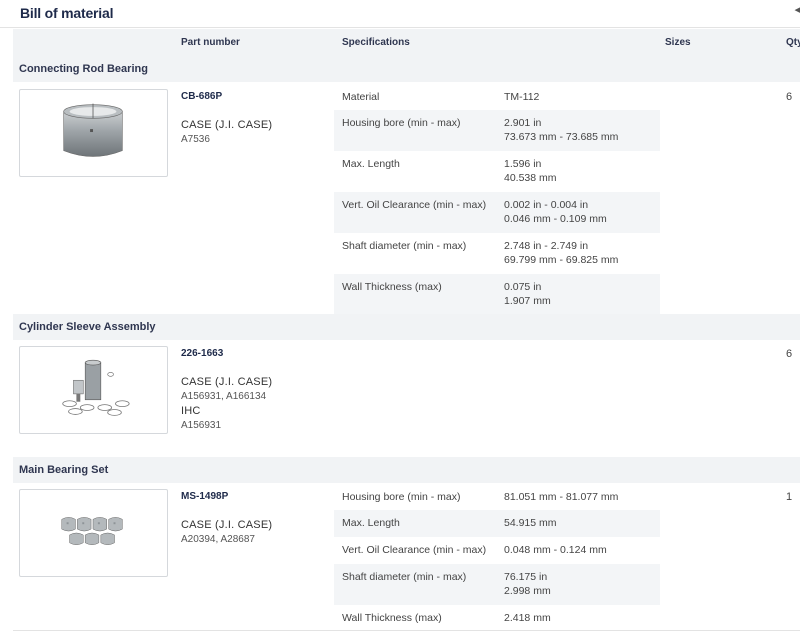 Image resolution: width=800 pixels, height=635 pixels. Describe the element at coordinates (67, 13) in the screenshot. I see `page-title: Bill of material` at that location.